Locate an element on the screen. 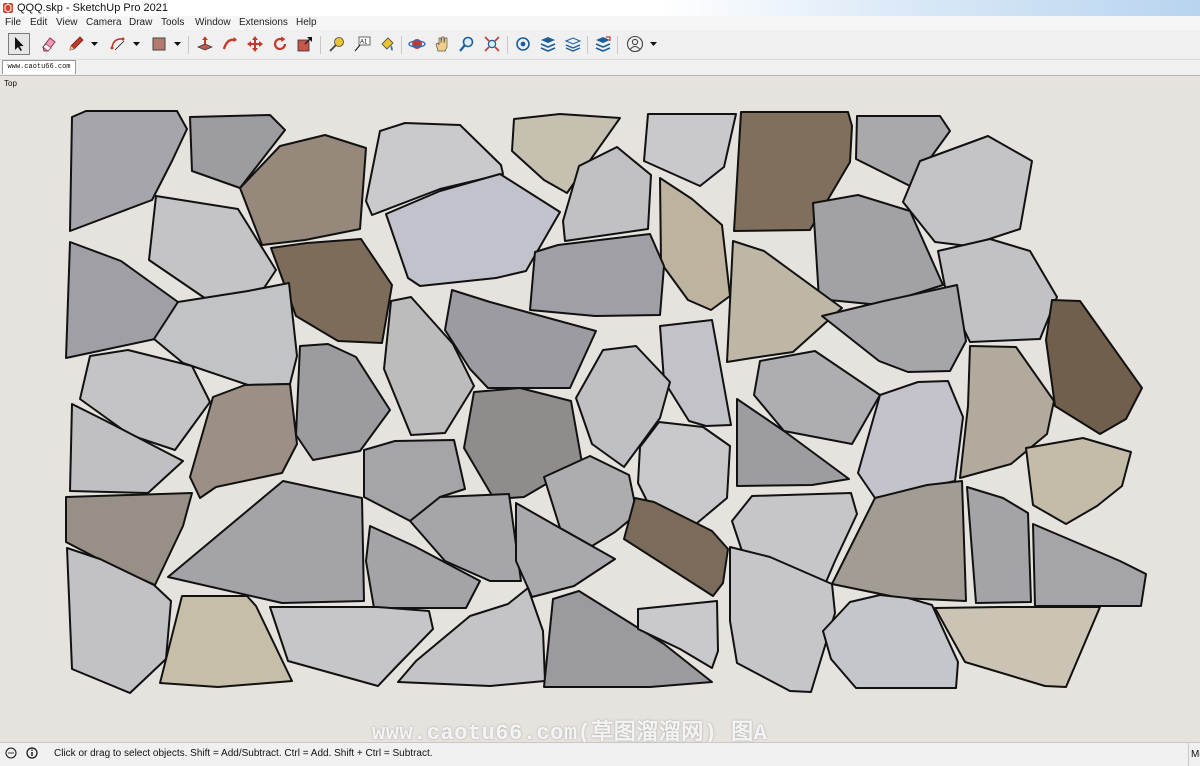 Image resolution: width=1200 pixels, height=766 pixels. paint-bucket-tool-button is located at coordinates (387, 44).